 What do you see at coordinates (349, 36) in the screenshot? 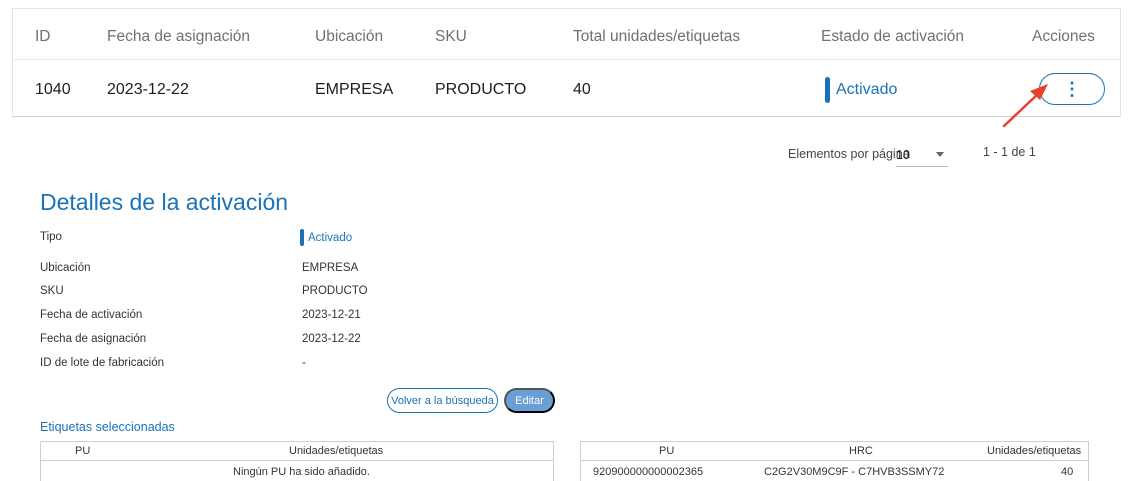
I see `col-header-ubicacion: Ubicación` at bounding box center [349, 36].